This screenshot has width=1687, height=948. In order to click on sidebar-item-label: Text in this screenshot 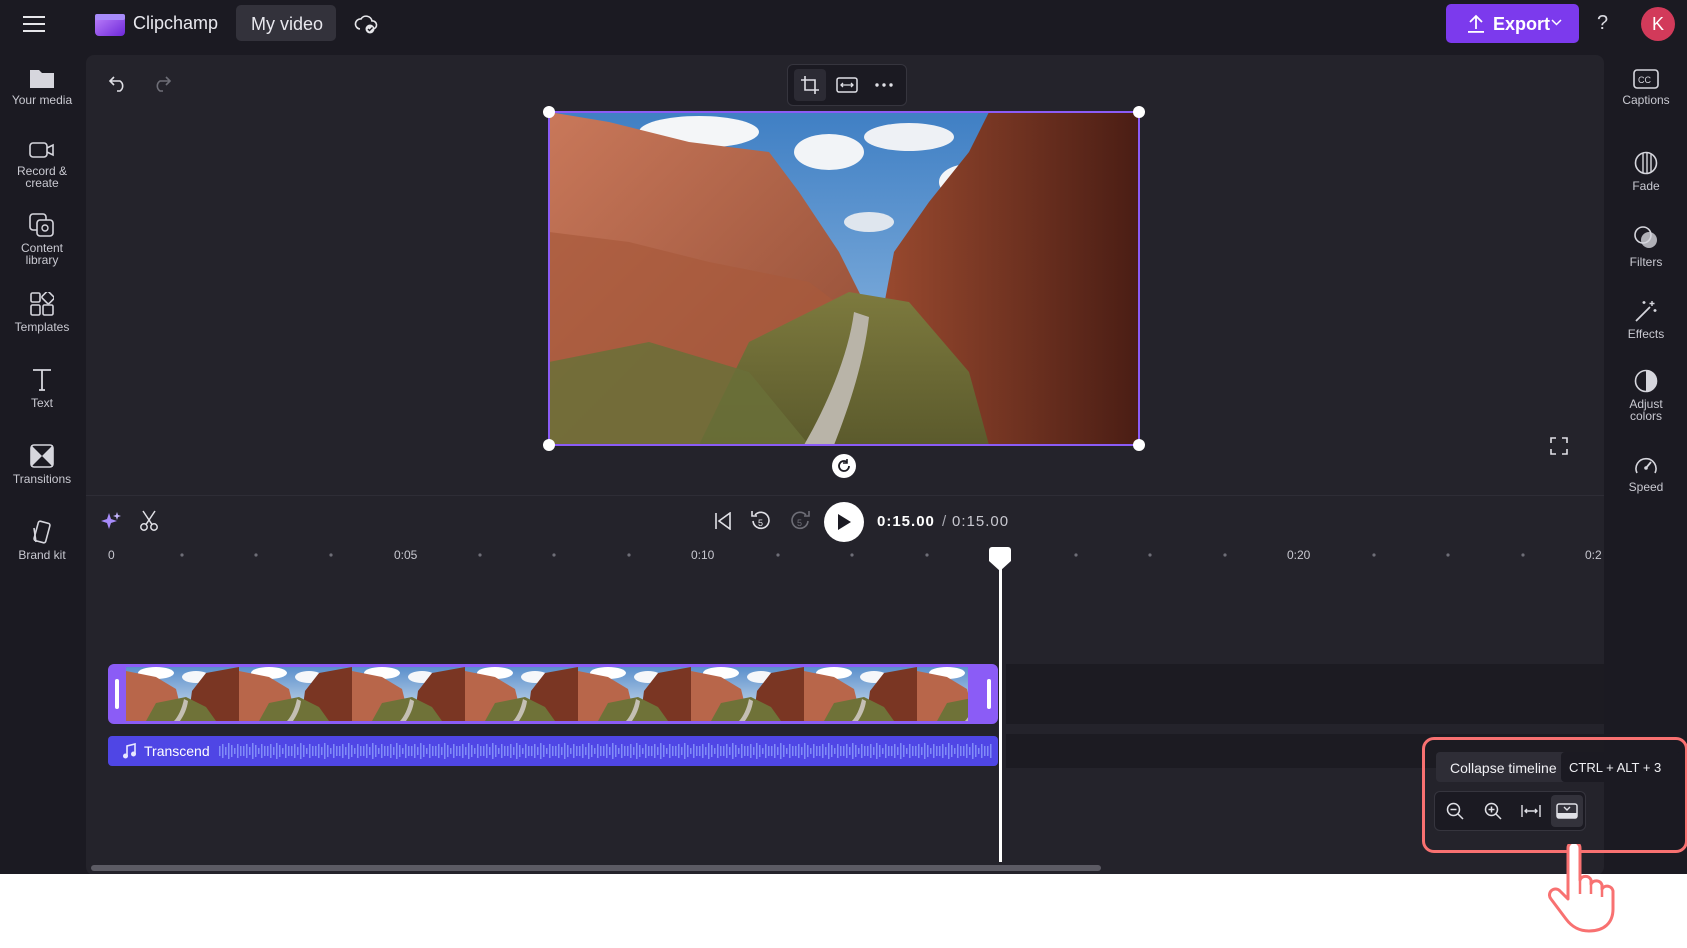, I will do `click(41, 403)`.